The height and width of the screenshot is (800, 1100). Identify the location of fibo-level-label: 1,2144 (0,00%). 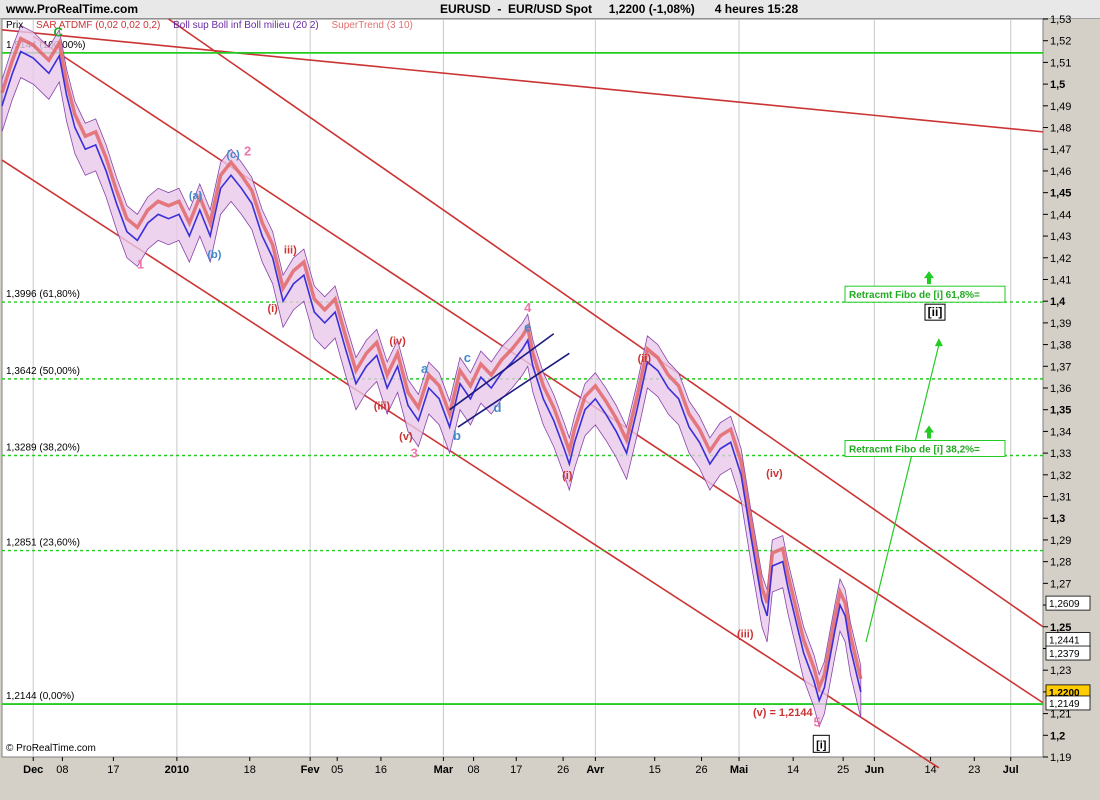
(40, 696).